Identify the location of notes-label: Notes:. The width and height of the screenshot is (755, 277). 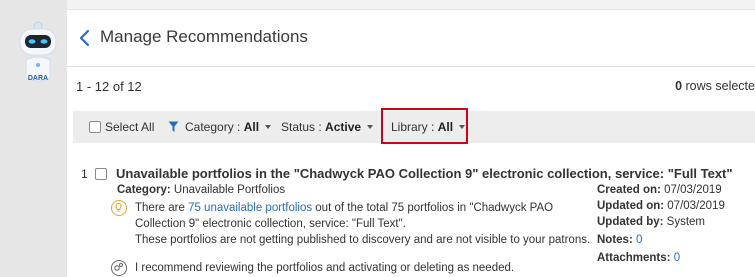
(615, 240).